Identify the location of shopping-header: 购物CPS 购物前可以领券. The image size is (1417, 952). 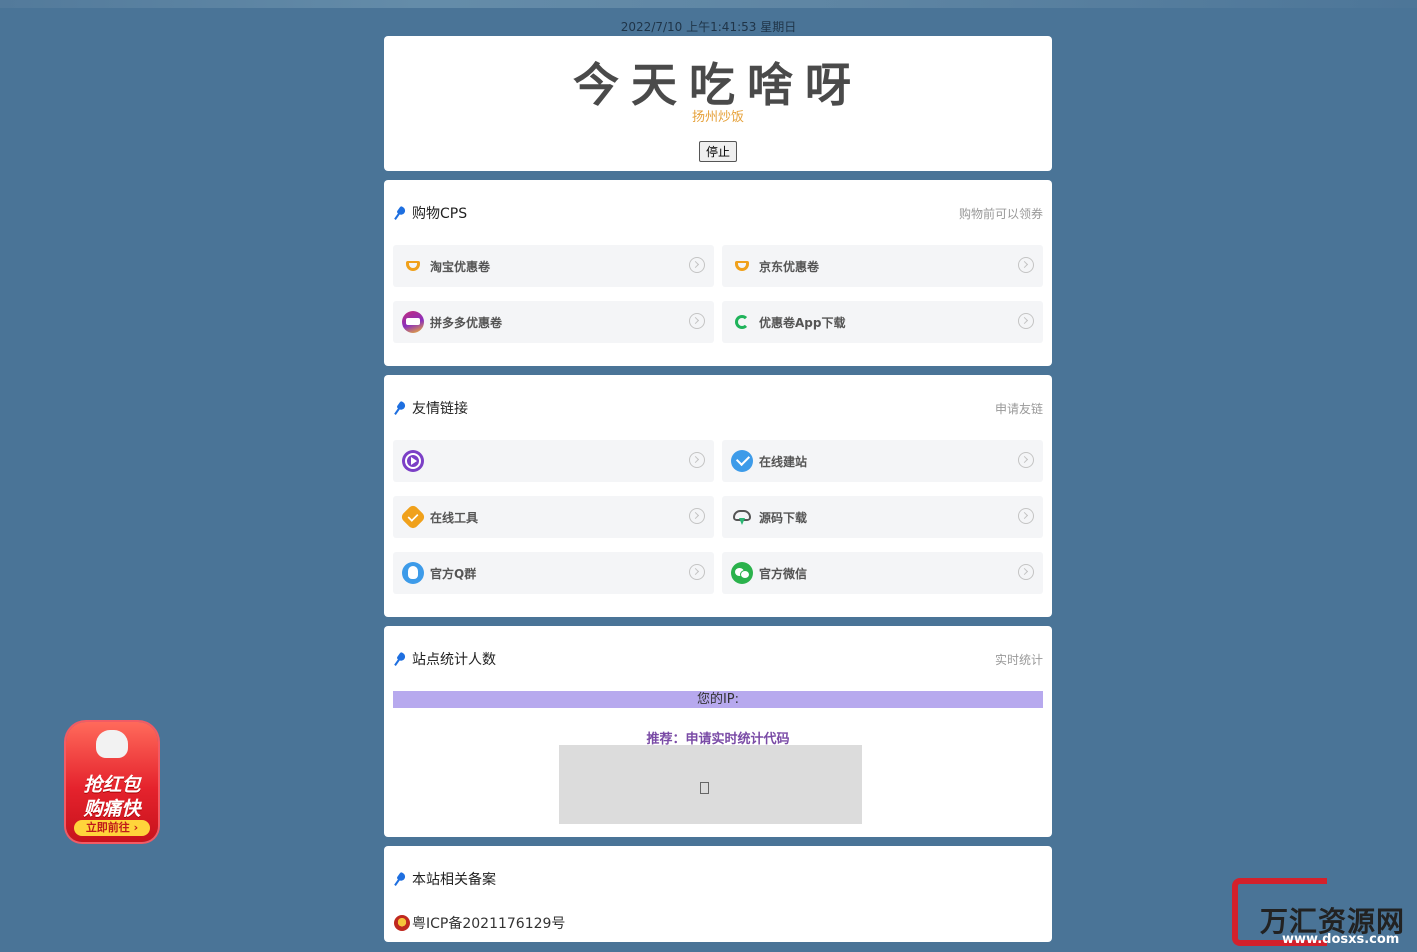
(718, 213).